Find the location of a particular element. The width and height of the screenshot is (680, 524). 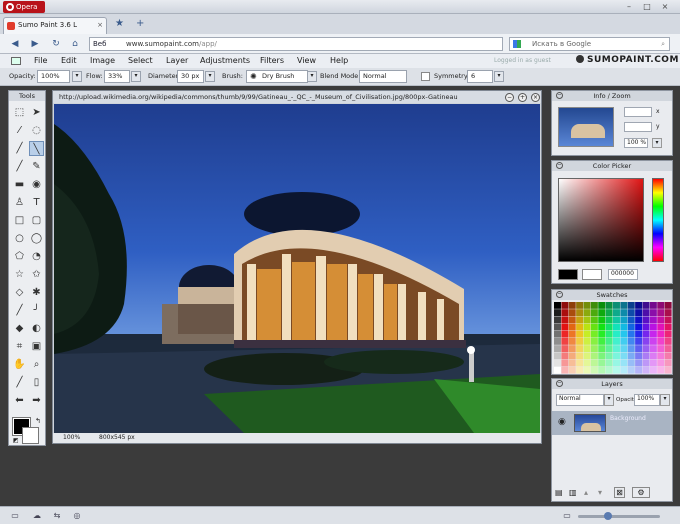

new-tab-button: + is located at coordinates (140, 23).